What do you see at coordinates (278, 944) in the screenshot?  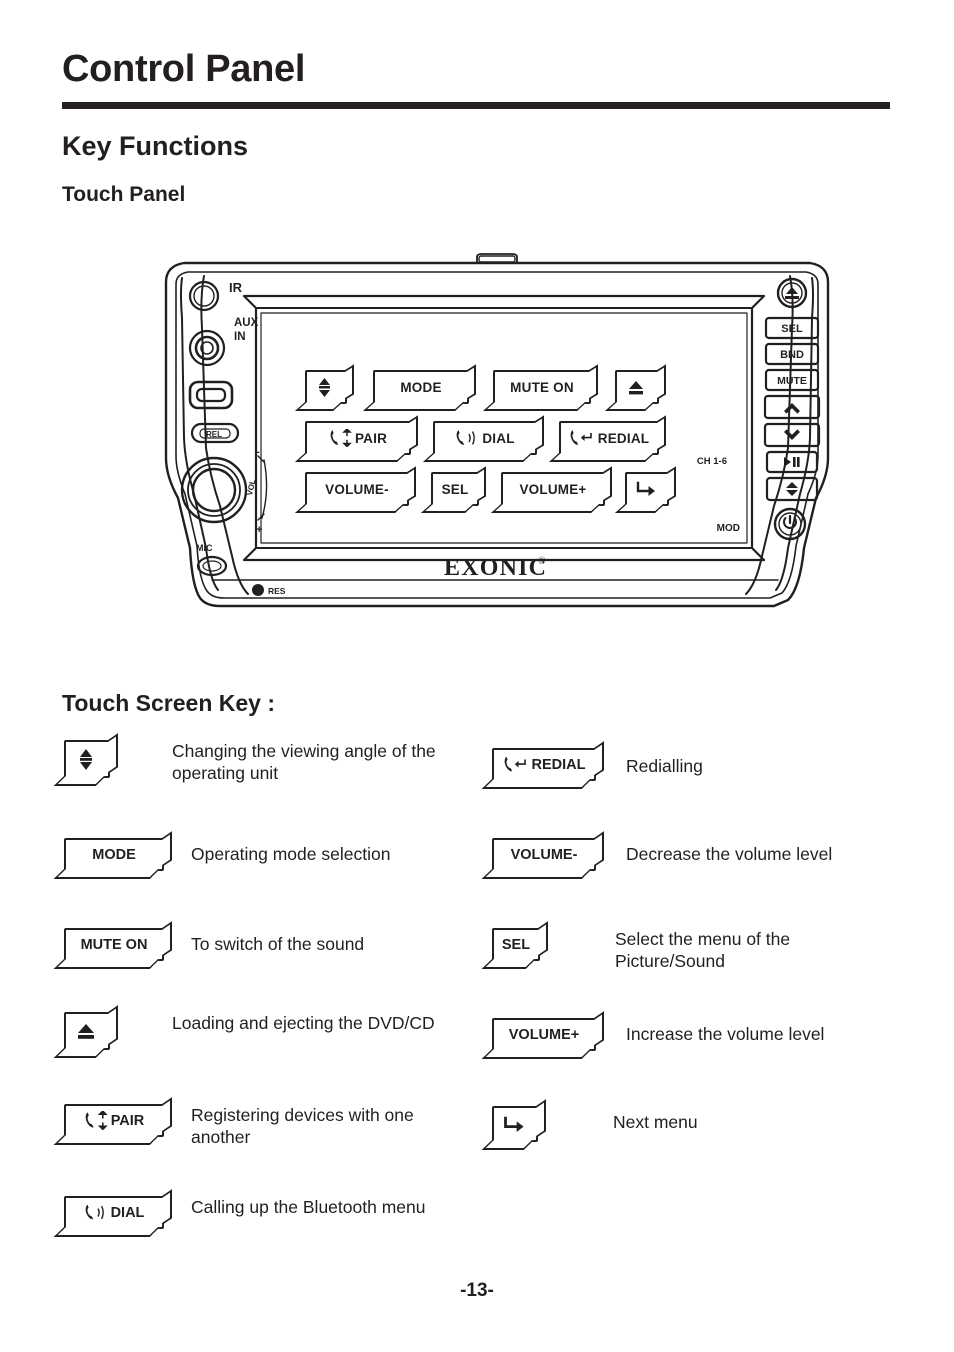 I see `legend-desc-mute-on: To switch of the sound` at bounding box center [278, 944].